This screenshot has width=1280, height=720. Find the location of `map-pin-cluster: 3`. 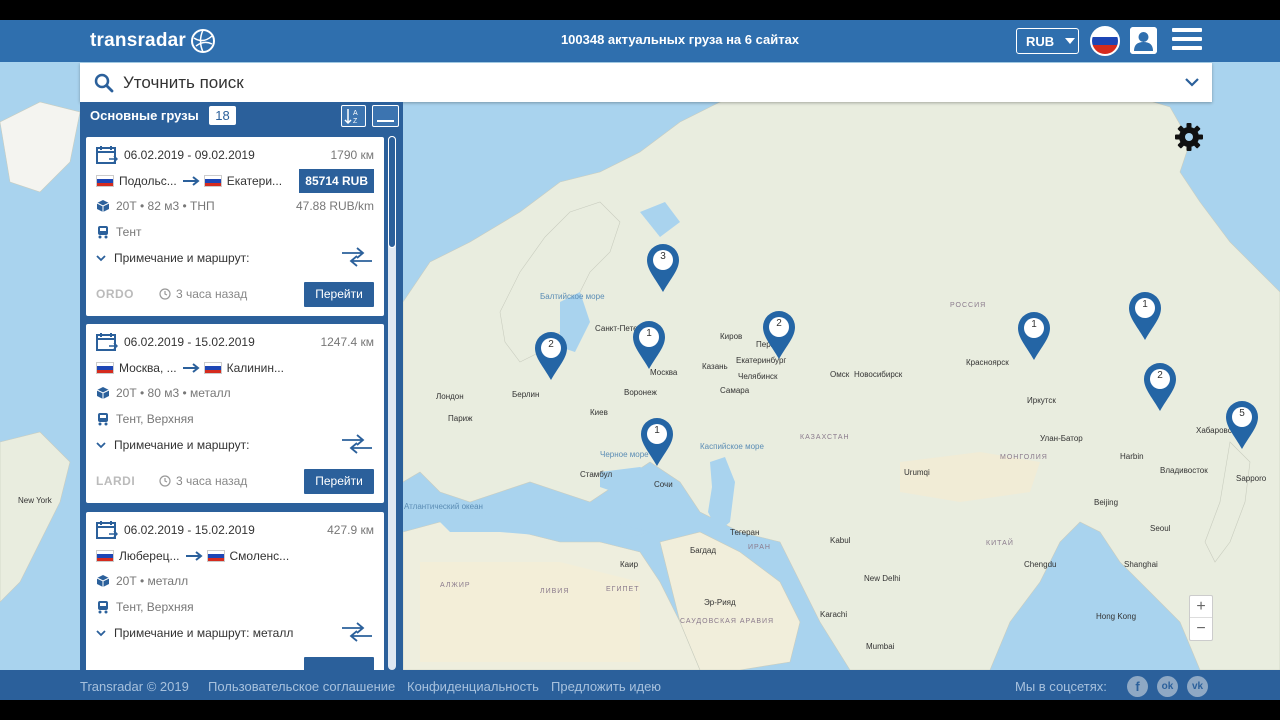

map-pin-cluster: 3 is located at coordinates (663, 268).